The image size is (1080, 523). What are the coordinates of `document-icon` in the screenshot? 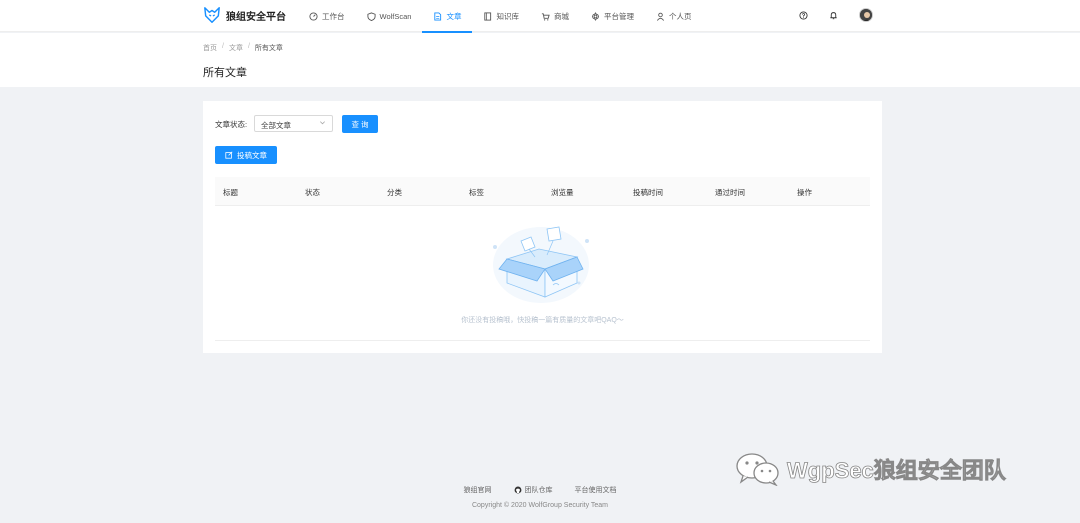 It's located at (438, 16).